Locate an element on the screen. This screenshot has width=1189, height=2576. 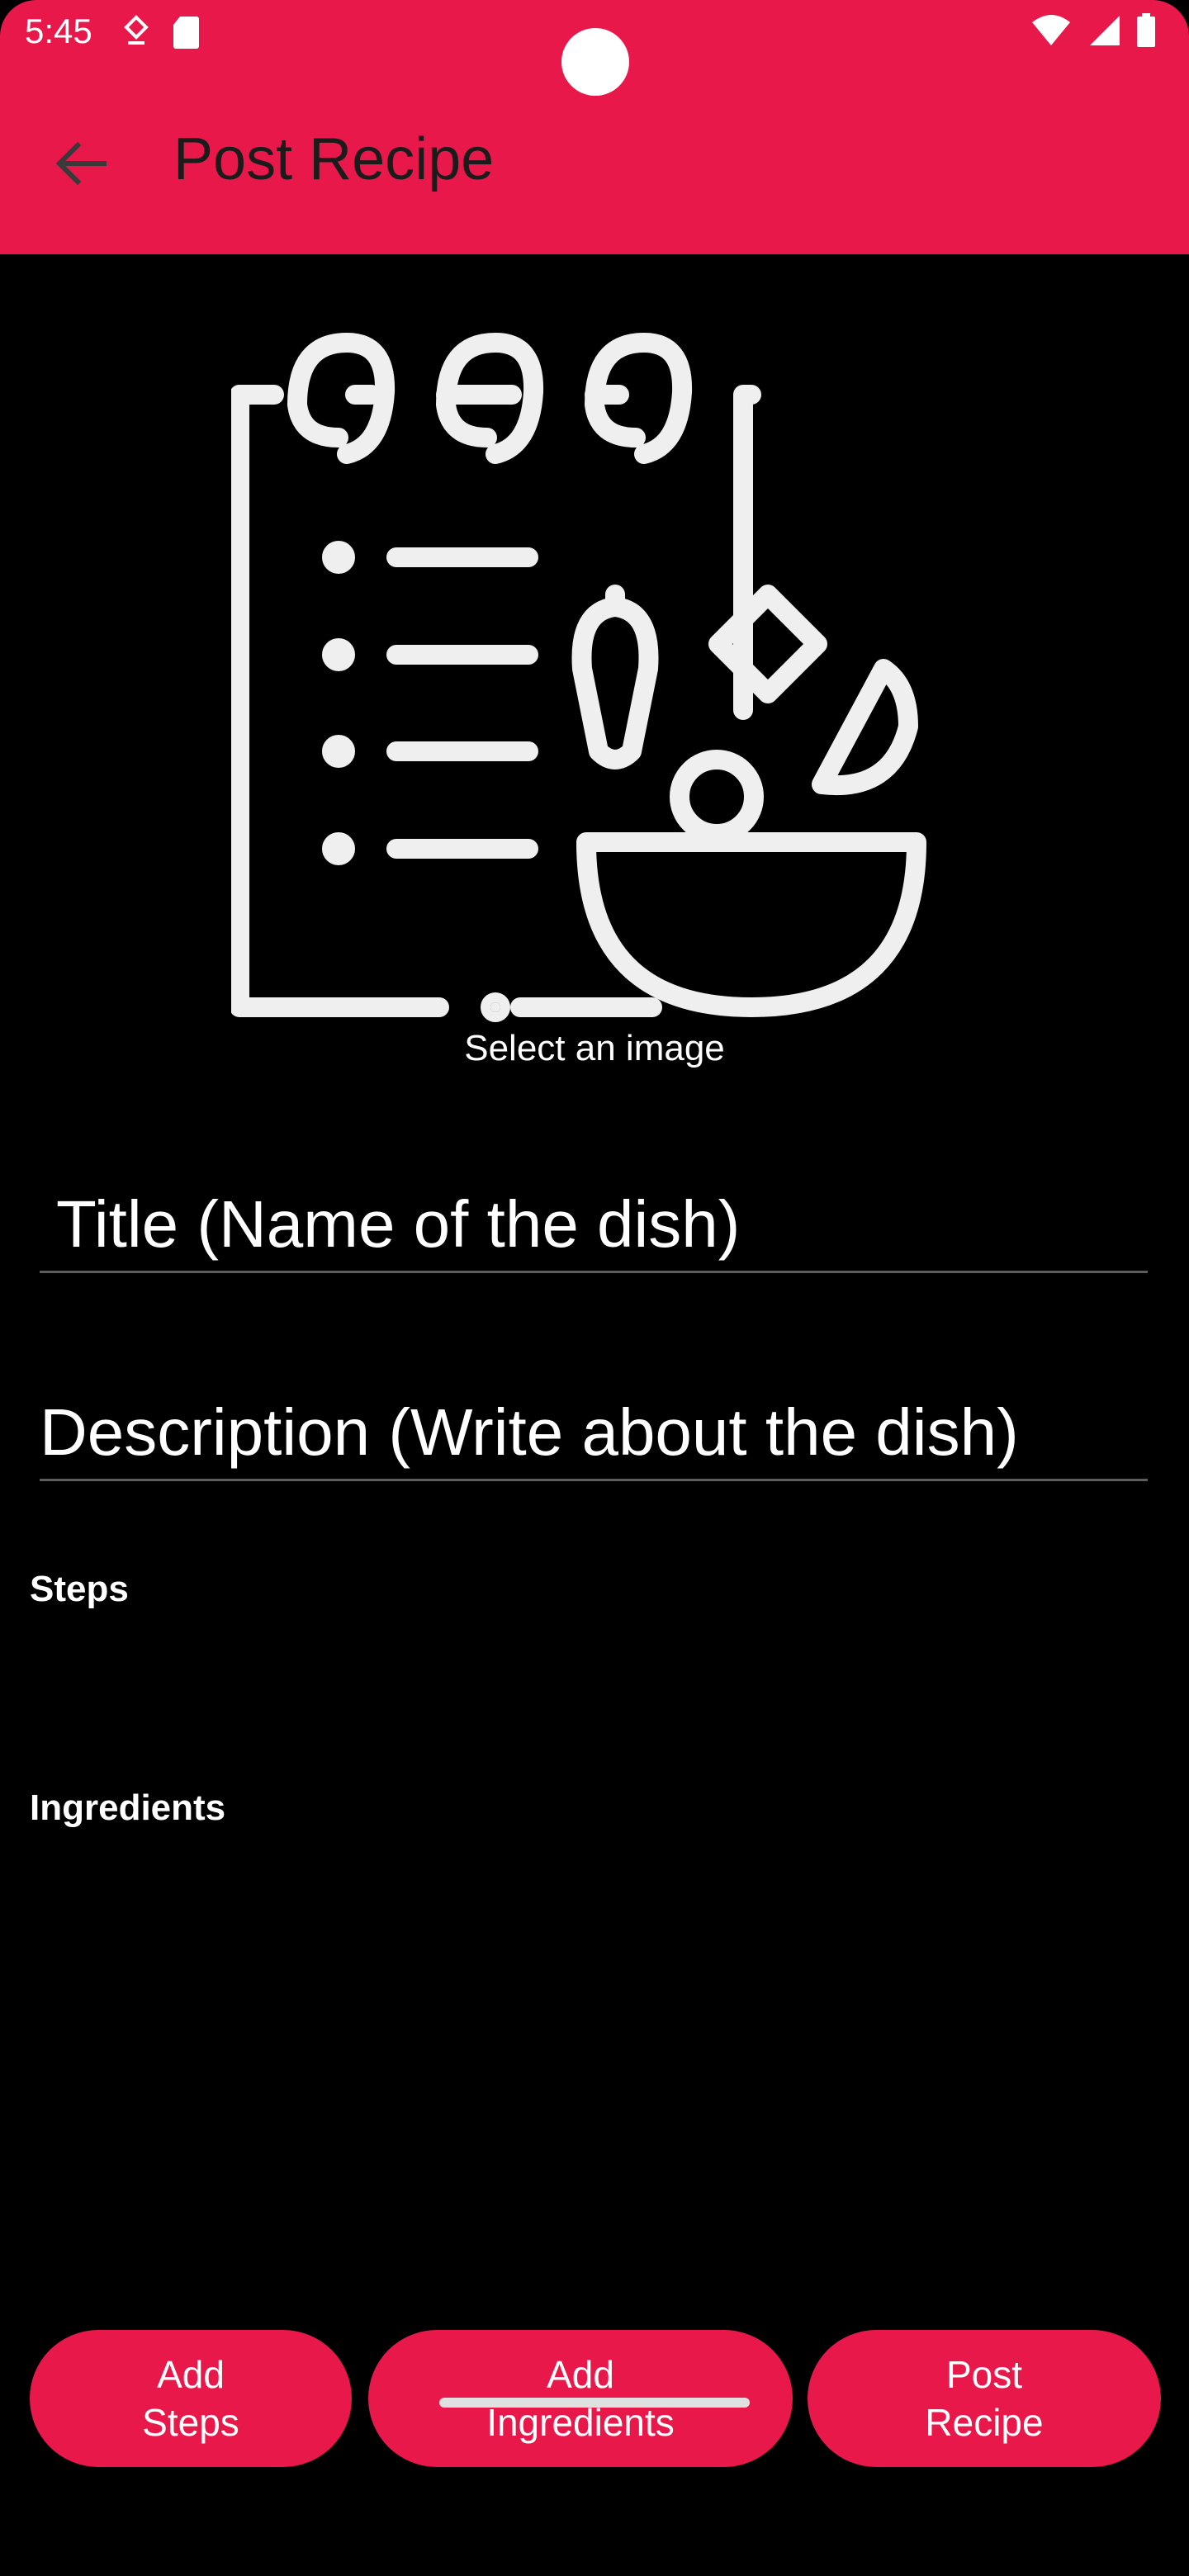
post-recipe-button-label: Post Recipe is located at coordinates (984, 2398).